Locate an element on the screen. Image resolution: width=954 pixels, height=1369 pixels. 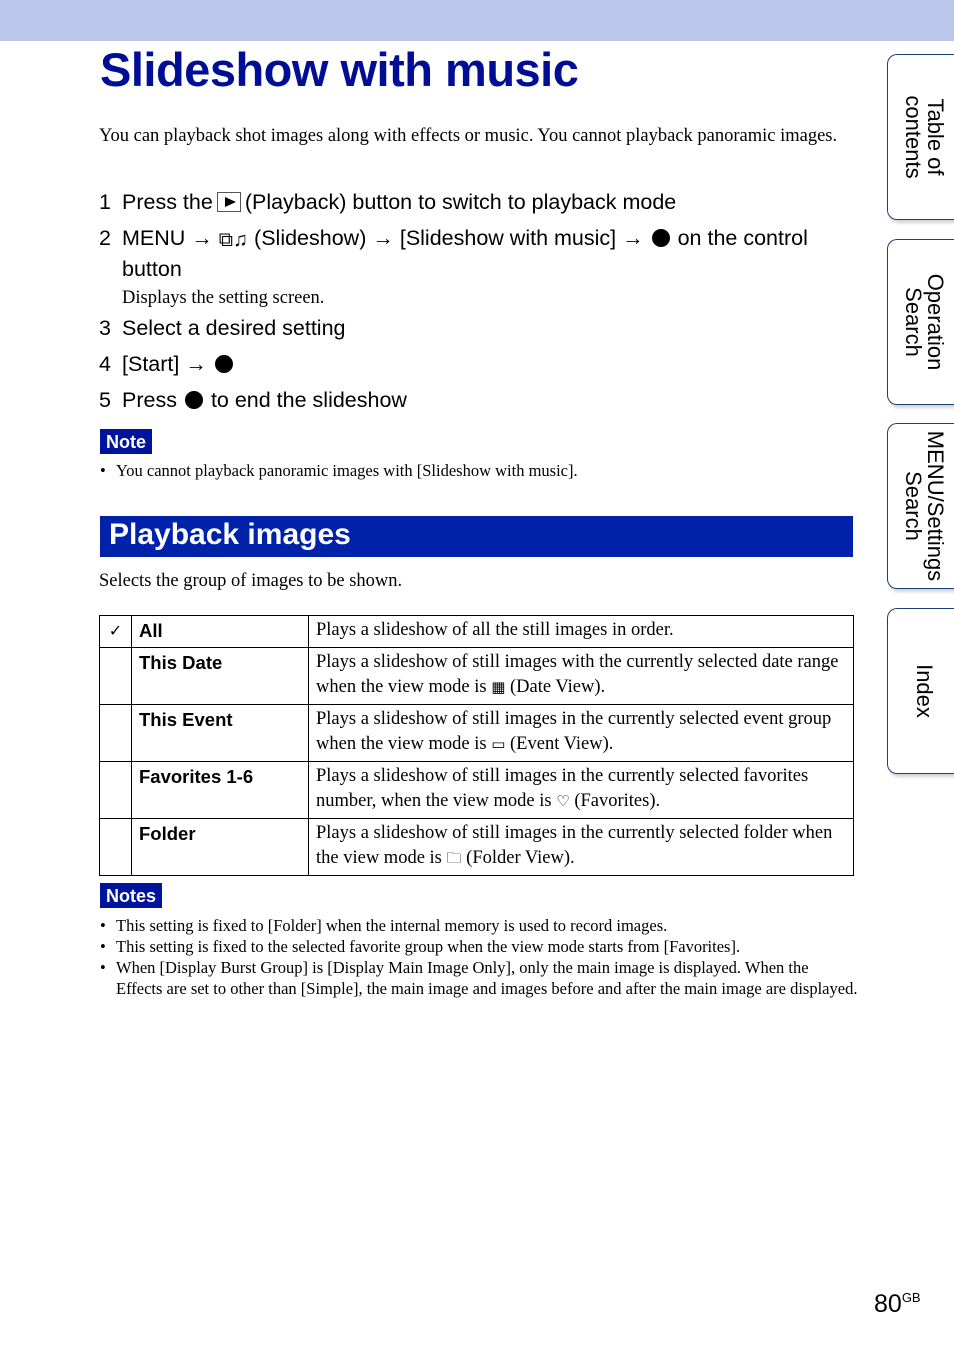
event-view-icon: ▭ is located at coordinates (498, 744).